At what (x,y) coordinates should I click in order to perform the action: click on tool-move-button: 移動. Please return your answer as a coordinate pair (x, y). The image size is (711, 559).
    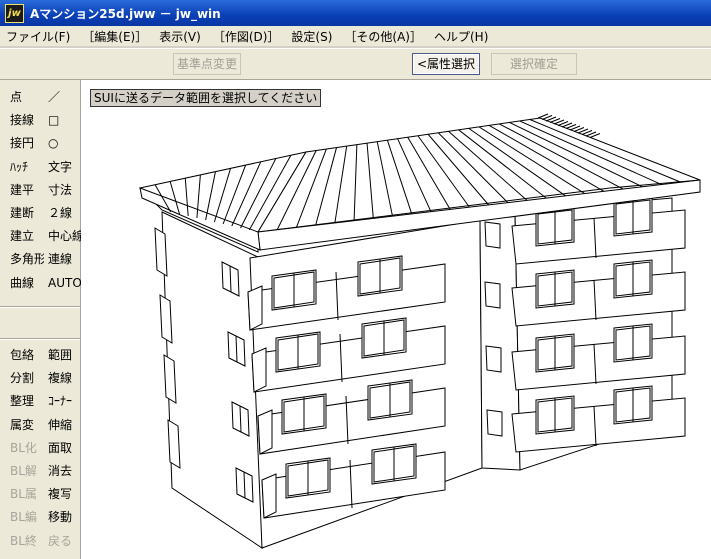
    Looking at the image, I should click on (63, 517).